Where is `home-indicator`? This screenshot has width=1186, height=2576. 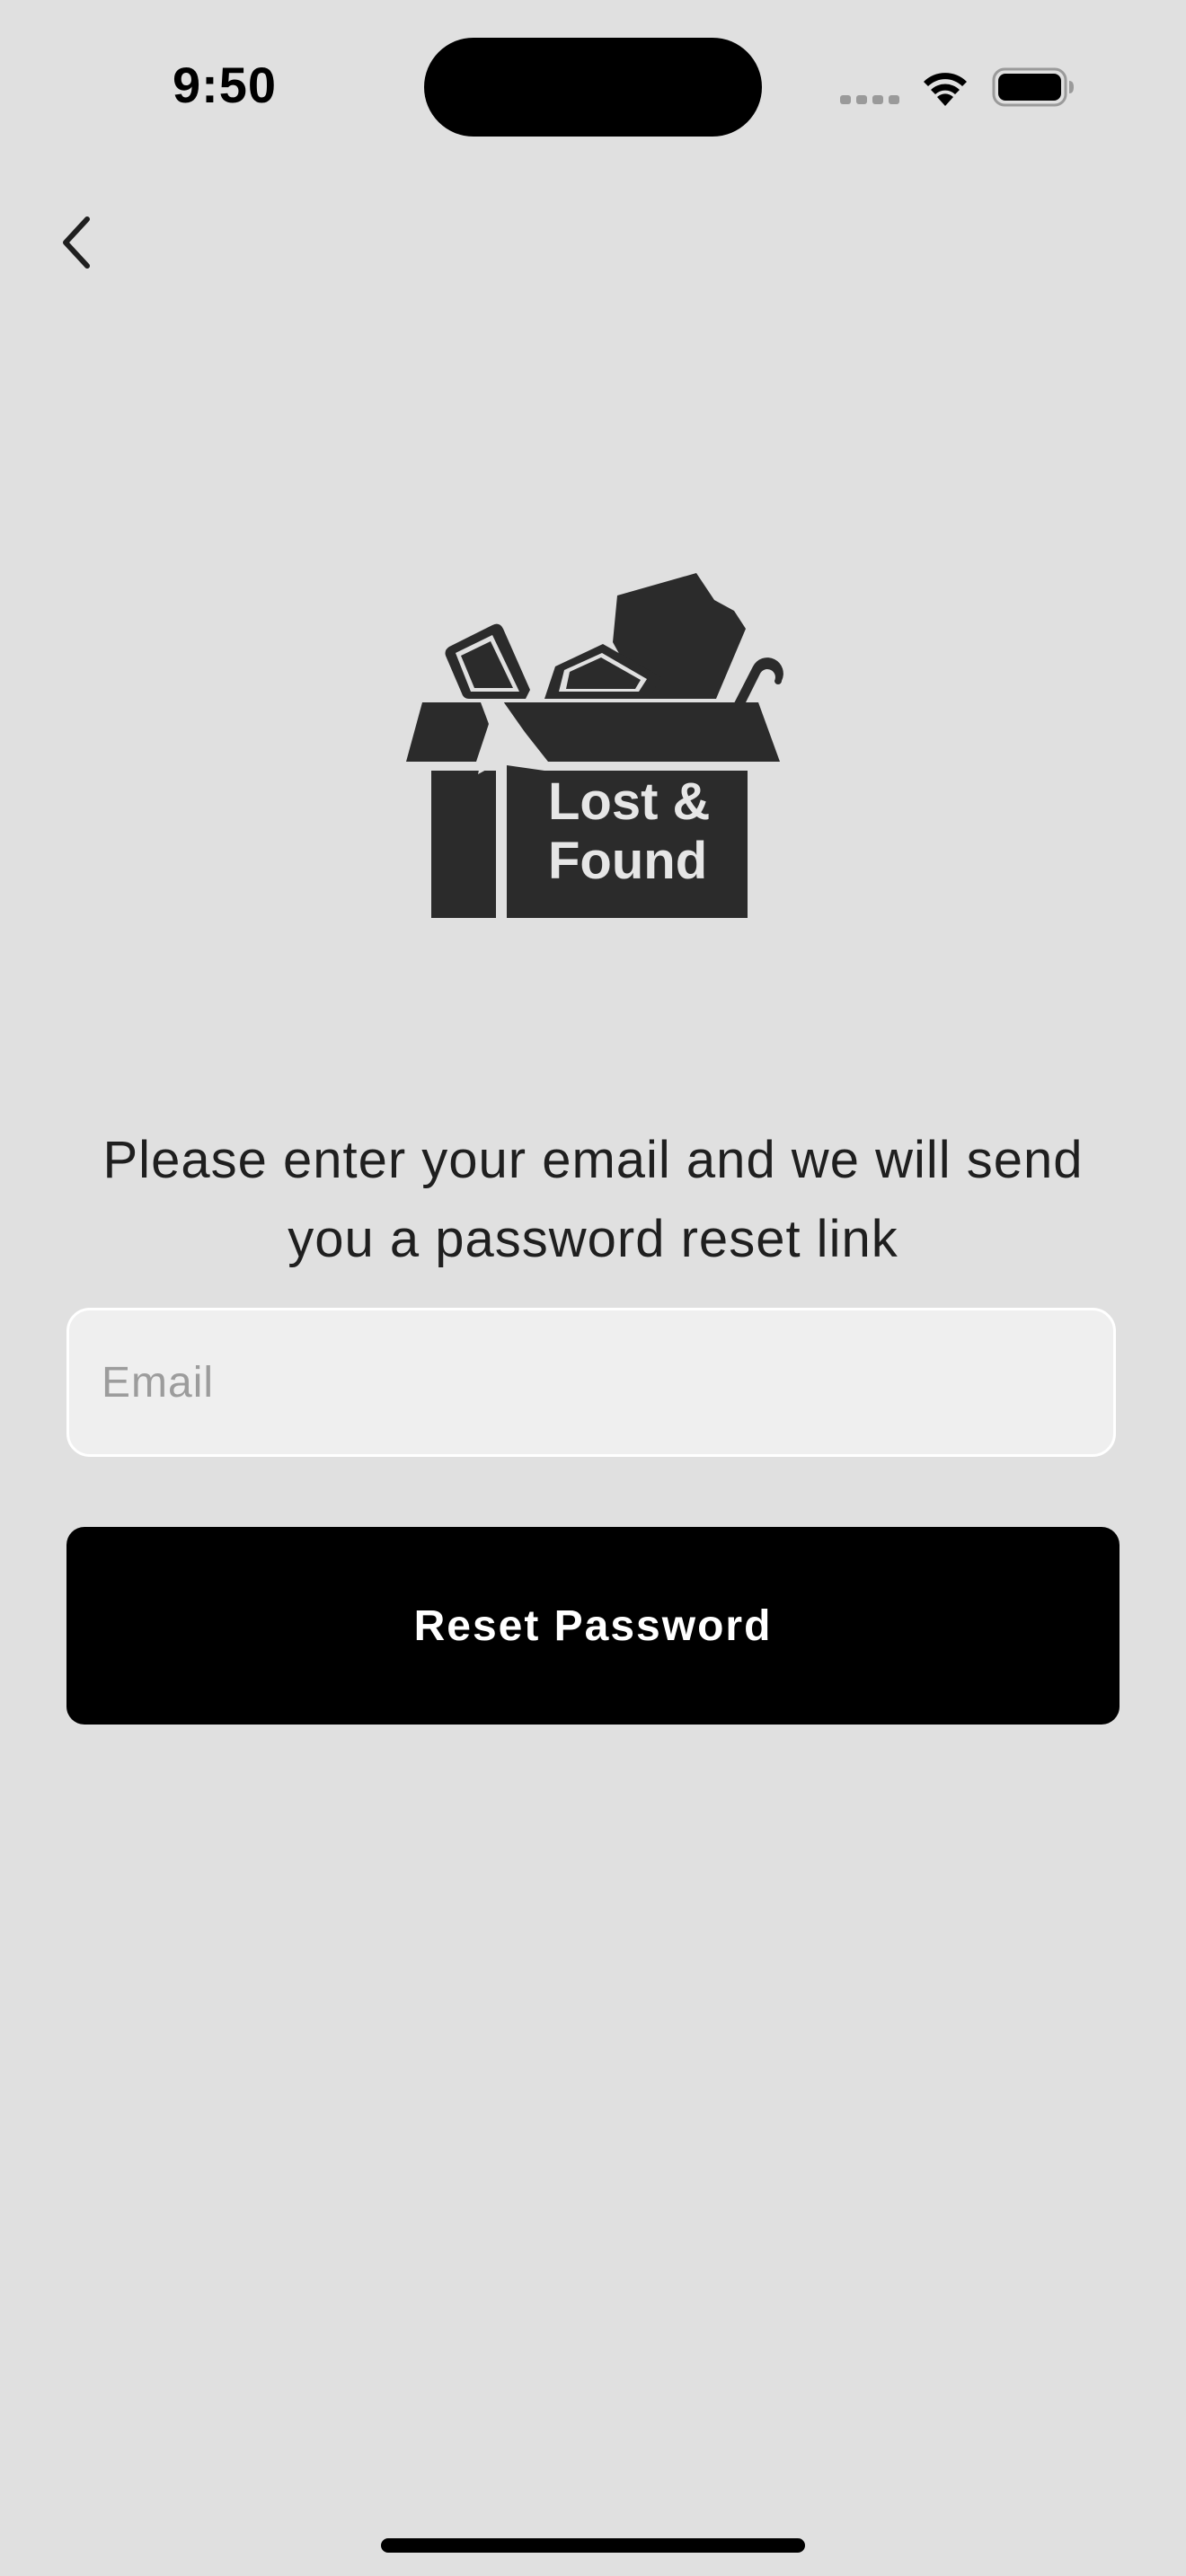 home-indicator is located at coordinates (593, 2545).